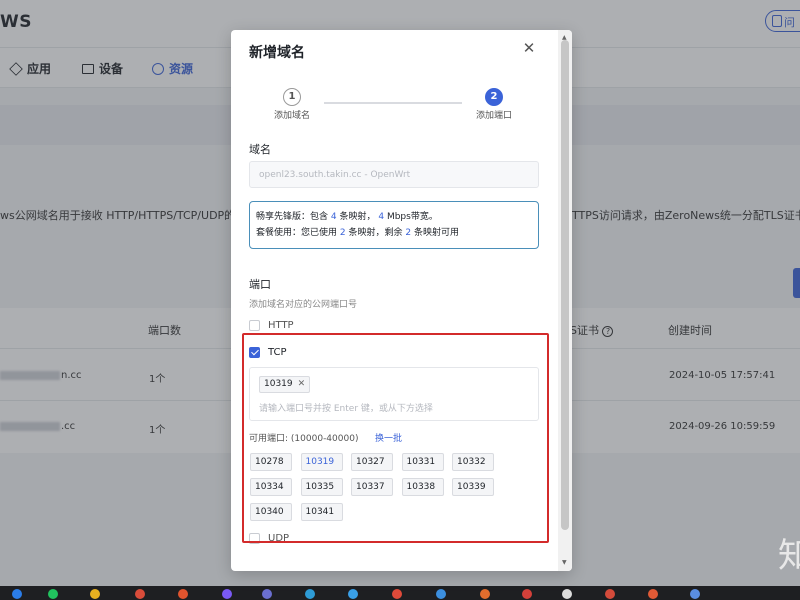  Describe the element at coordinates (321, 487) in the screenshot. I see `port-option: 10335` at that location.